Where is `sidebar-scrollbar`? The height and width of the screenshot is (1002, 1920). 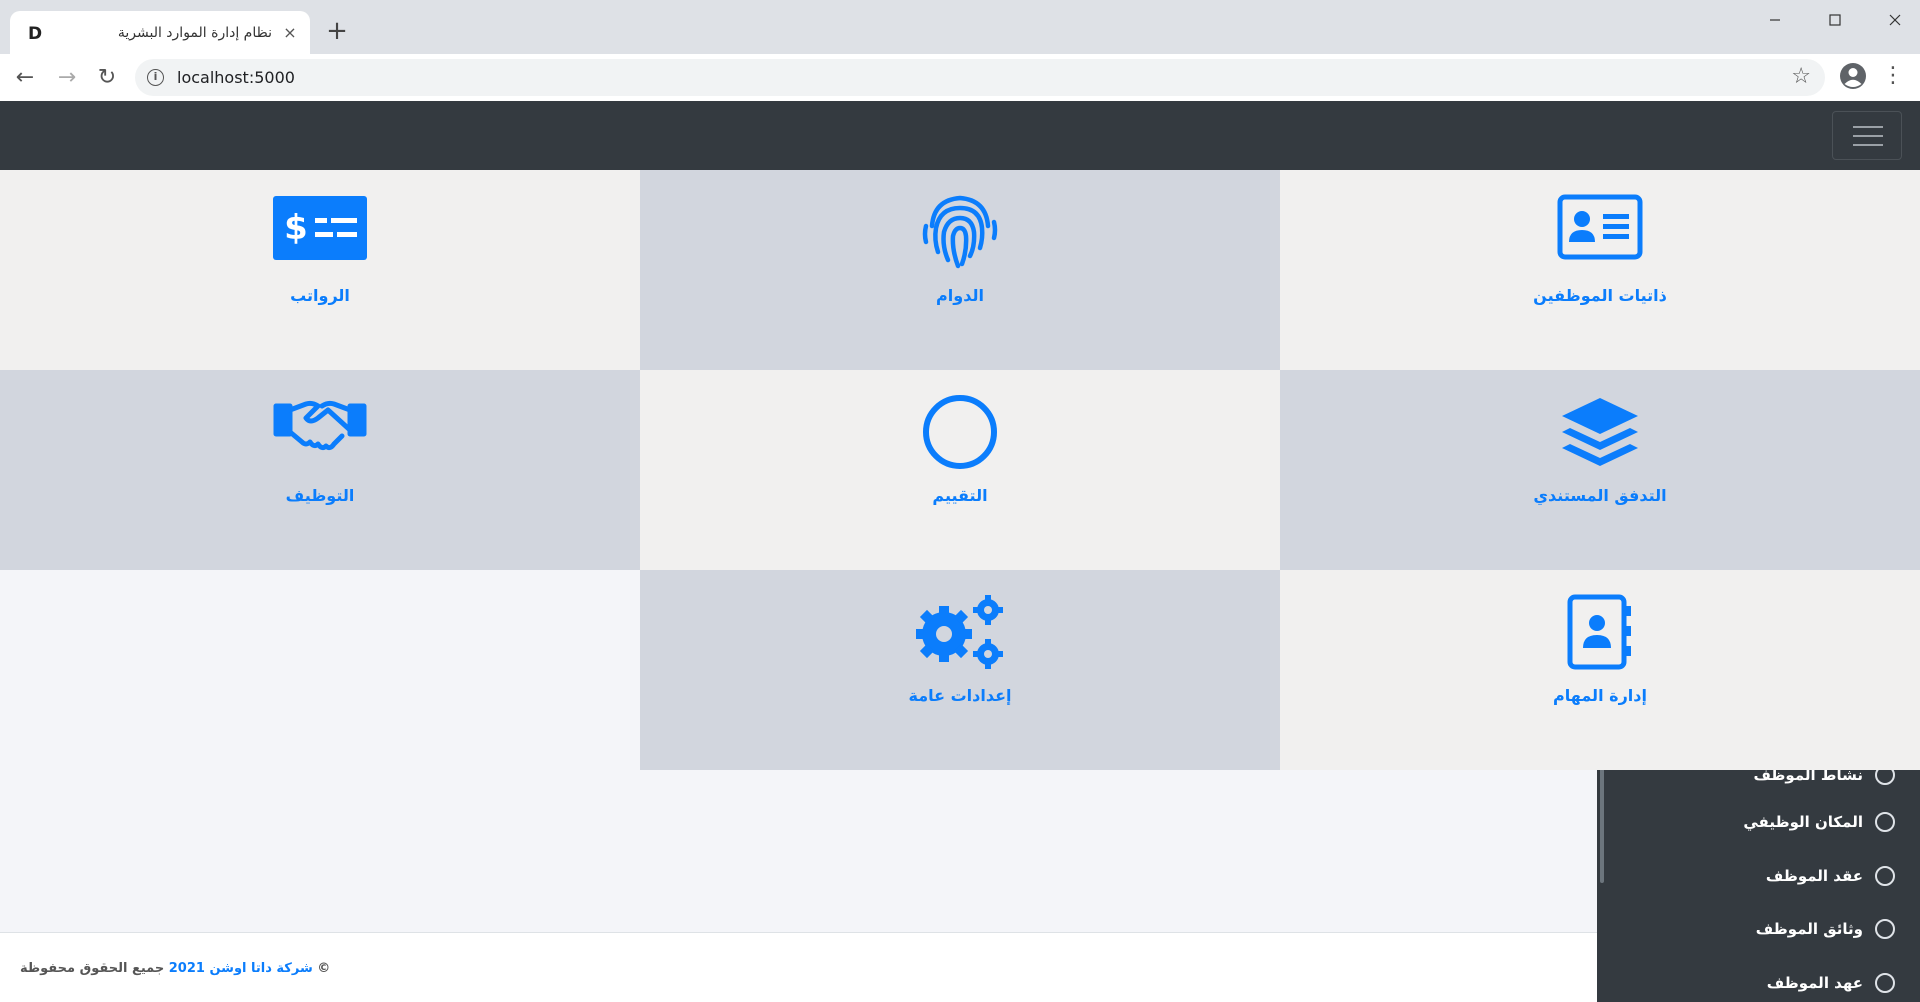
sidebar-scrollbar is located at coordinates (1602, 825).